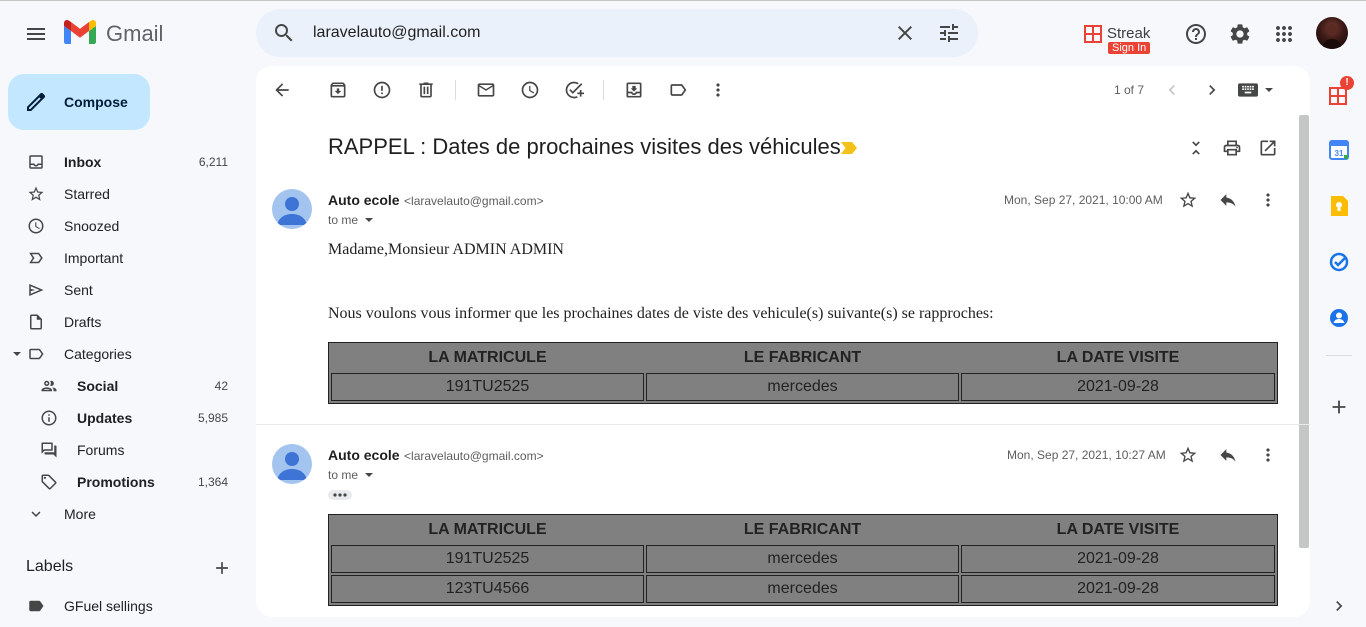 The image size is (1366, 627). Describe the element at coordinates (120, 482) in the screenshot. I see `sidebar-item-promotions: Promotions 1,364` at that location.